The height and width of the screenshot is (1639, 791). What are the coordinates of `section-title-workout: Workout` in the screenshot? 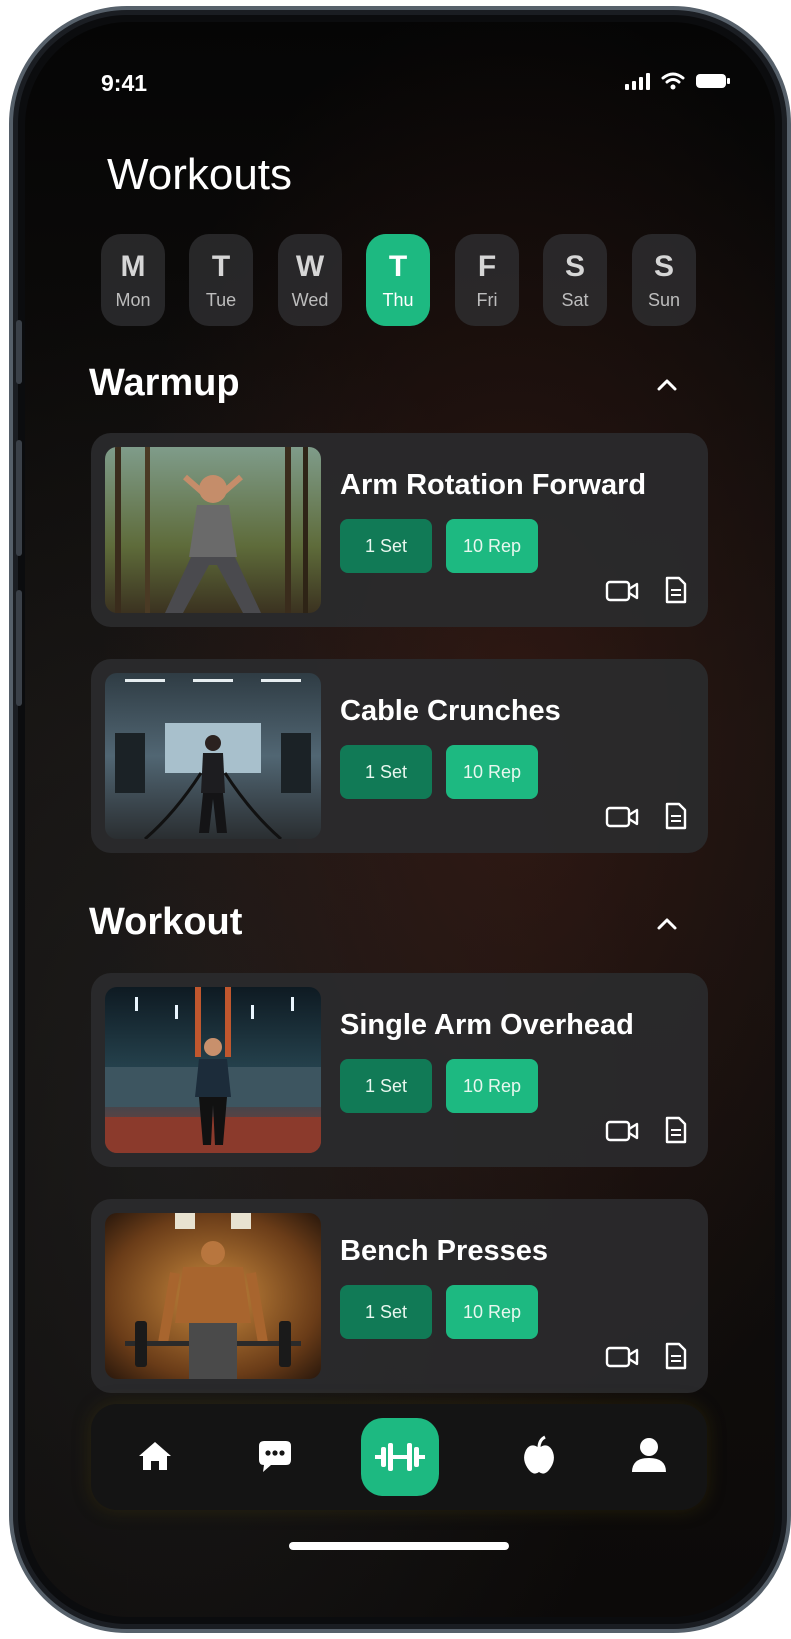 It's located at (166, 922).